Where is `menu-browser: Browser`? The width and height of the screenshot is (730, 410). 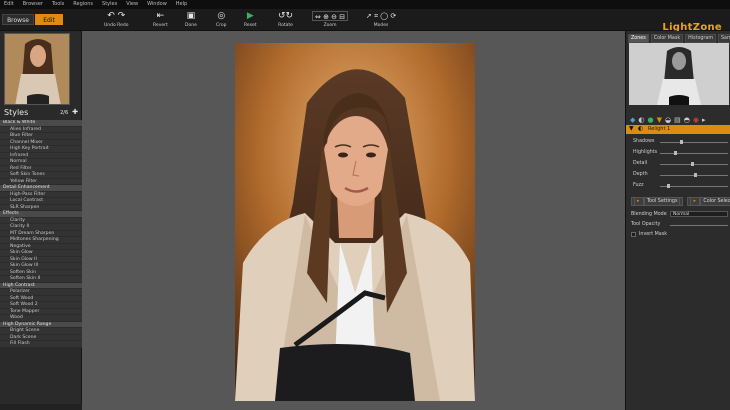 menu-browser: Browser is located at coordinates (33, 4).